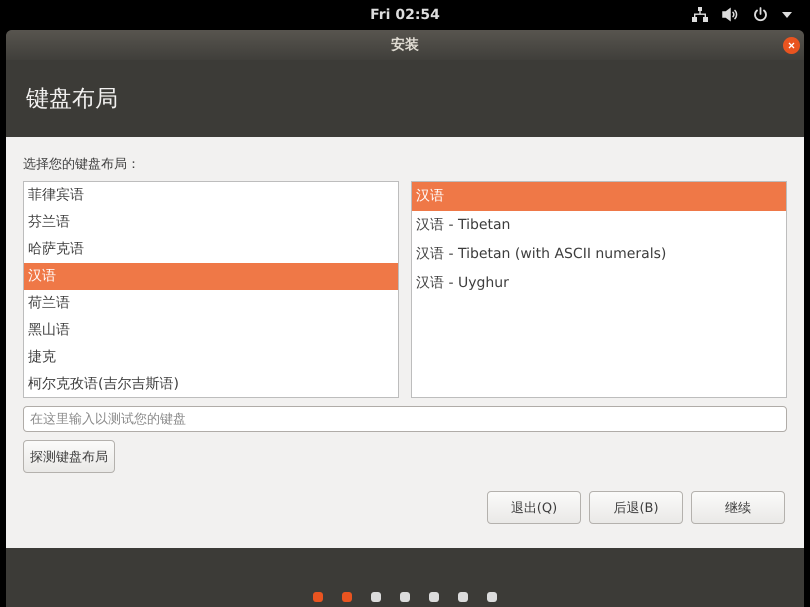  Describe the element at coordinates (405, 419) in the screenshot. I see `test-input-field: 在这里输入以测试您的键盘` at that location.